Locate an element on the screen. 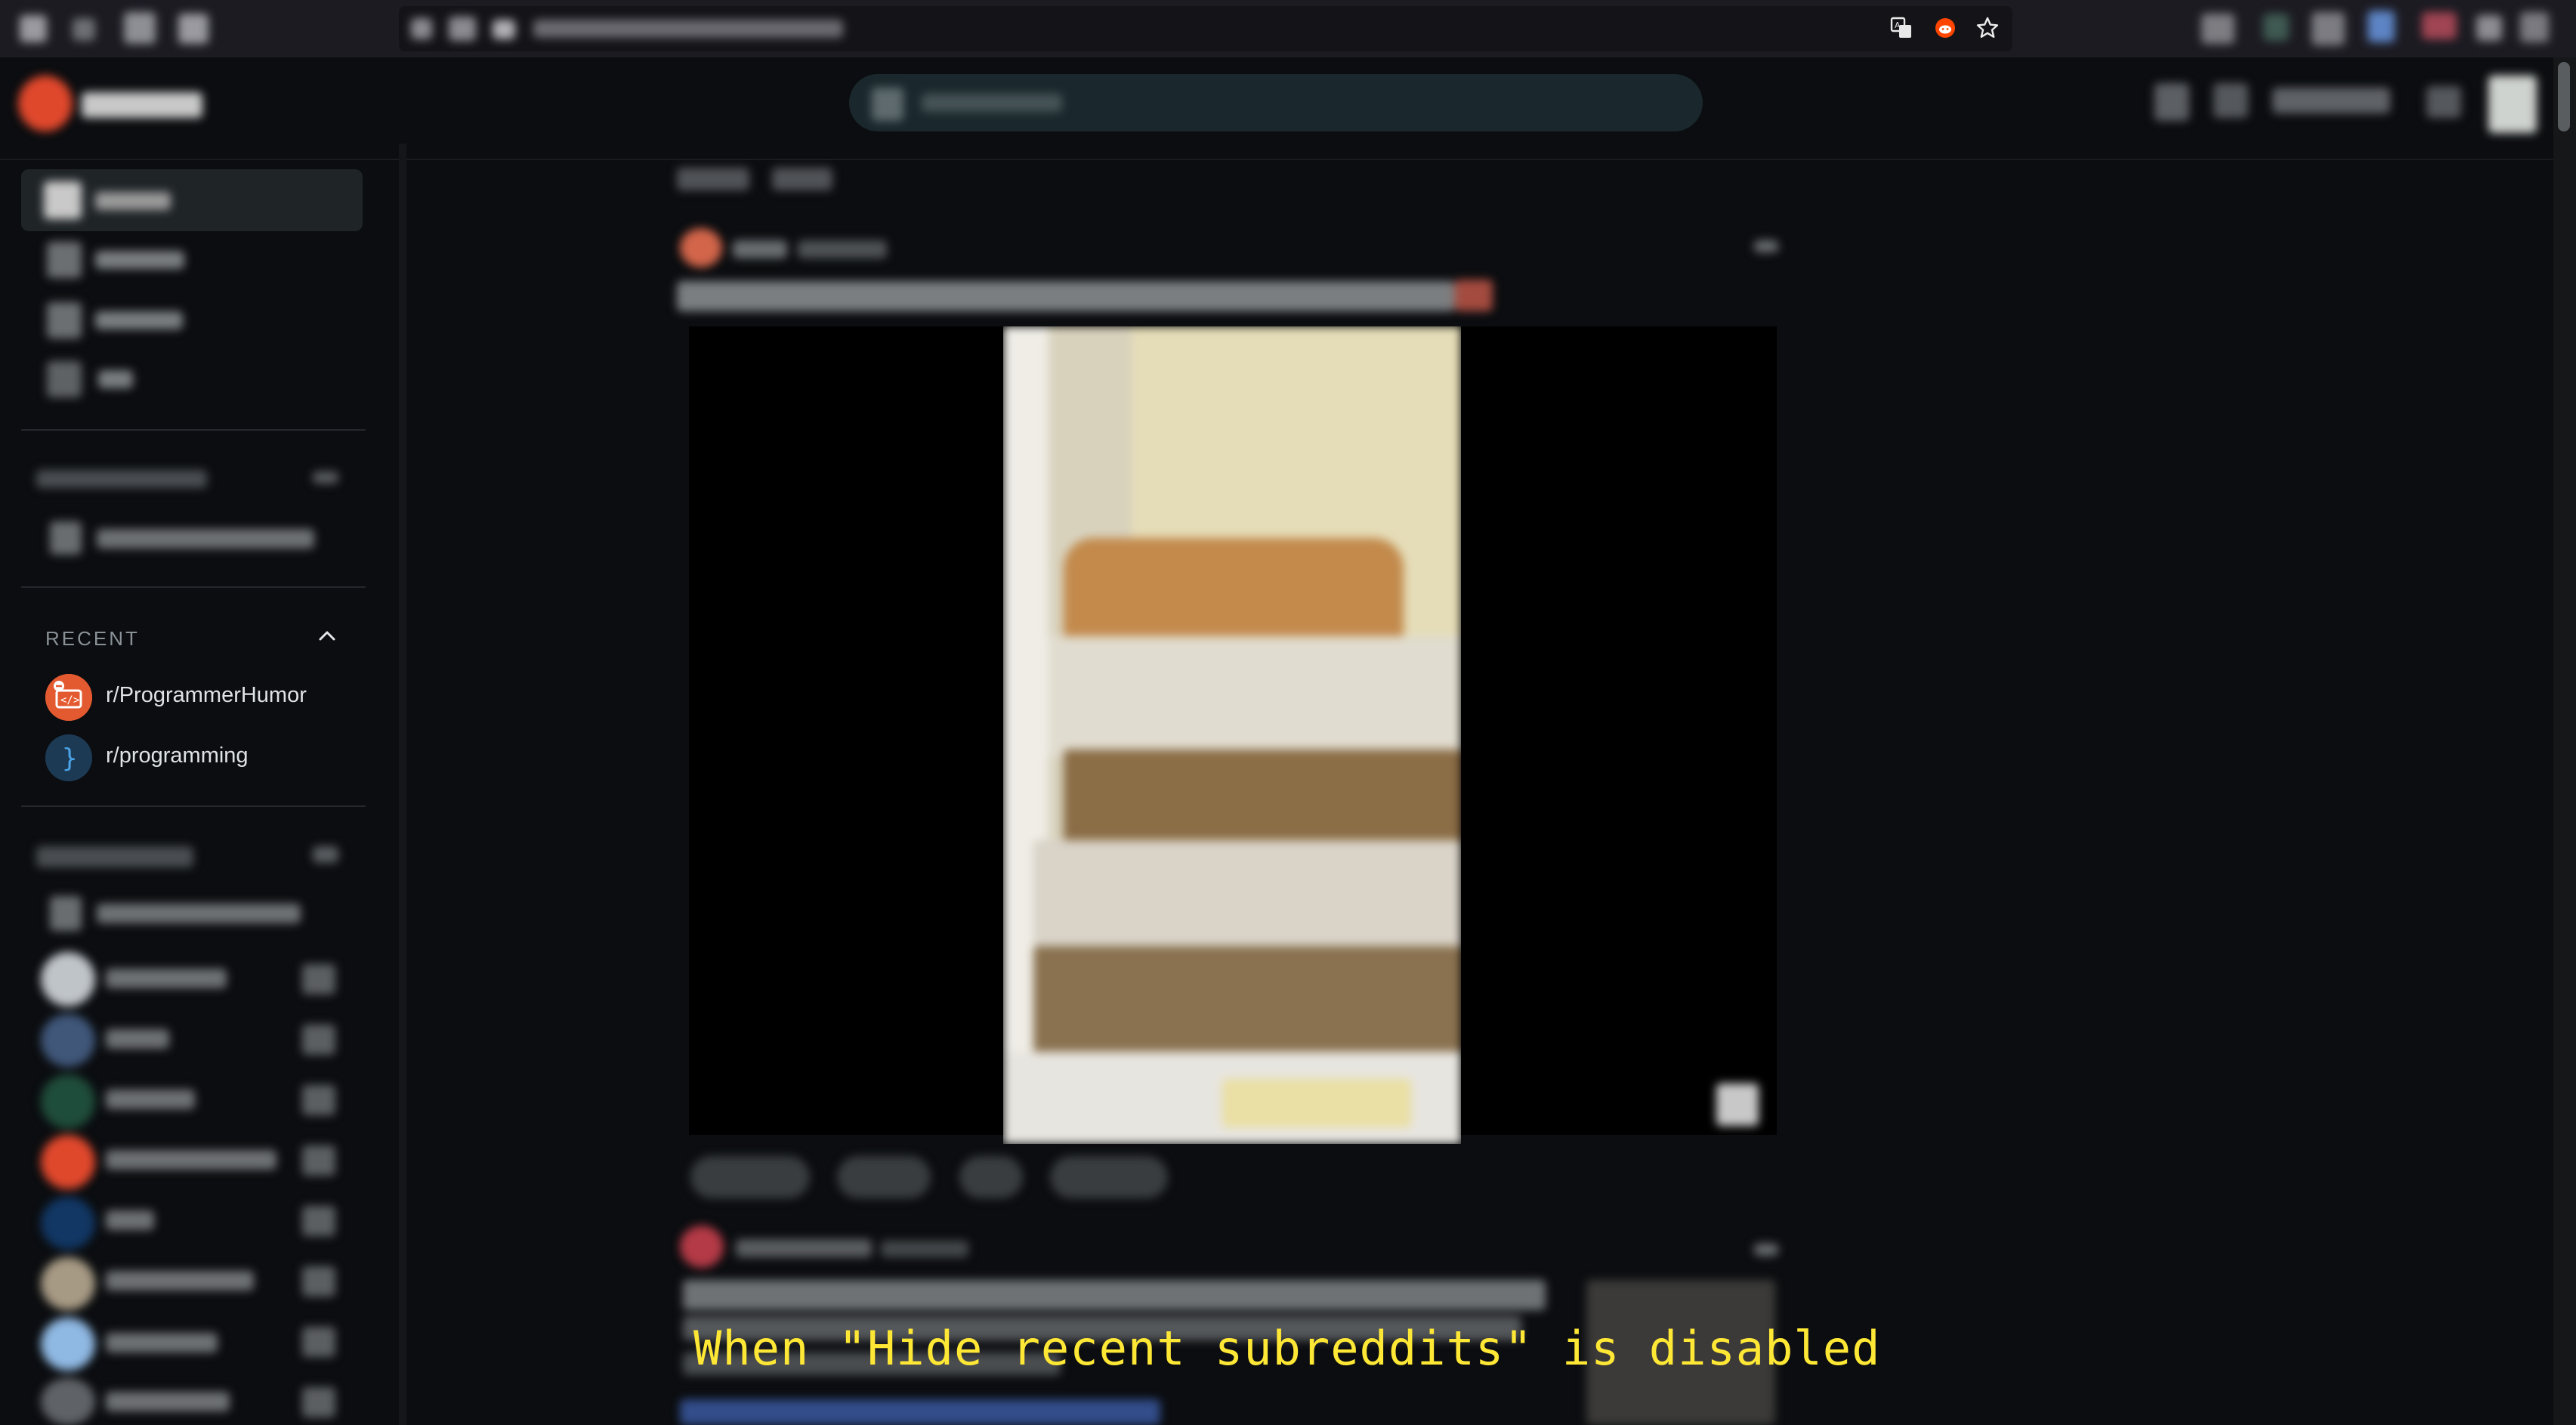 The width and height of the screenshot is (2576, 1425). create-post-button is located at coordinates (2331, 100).